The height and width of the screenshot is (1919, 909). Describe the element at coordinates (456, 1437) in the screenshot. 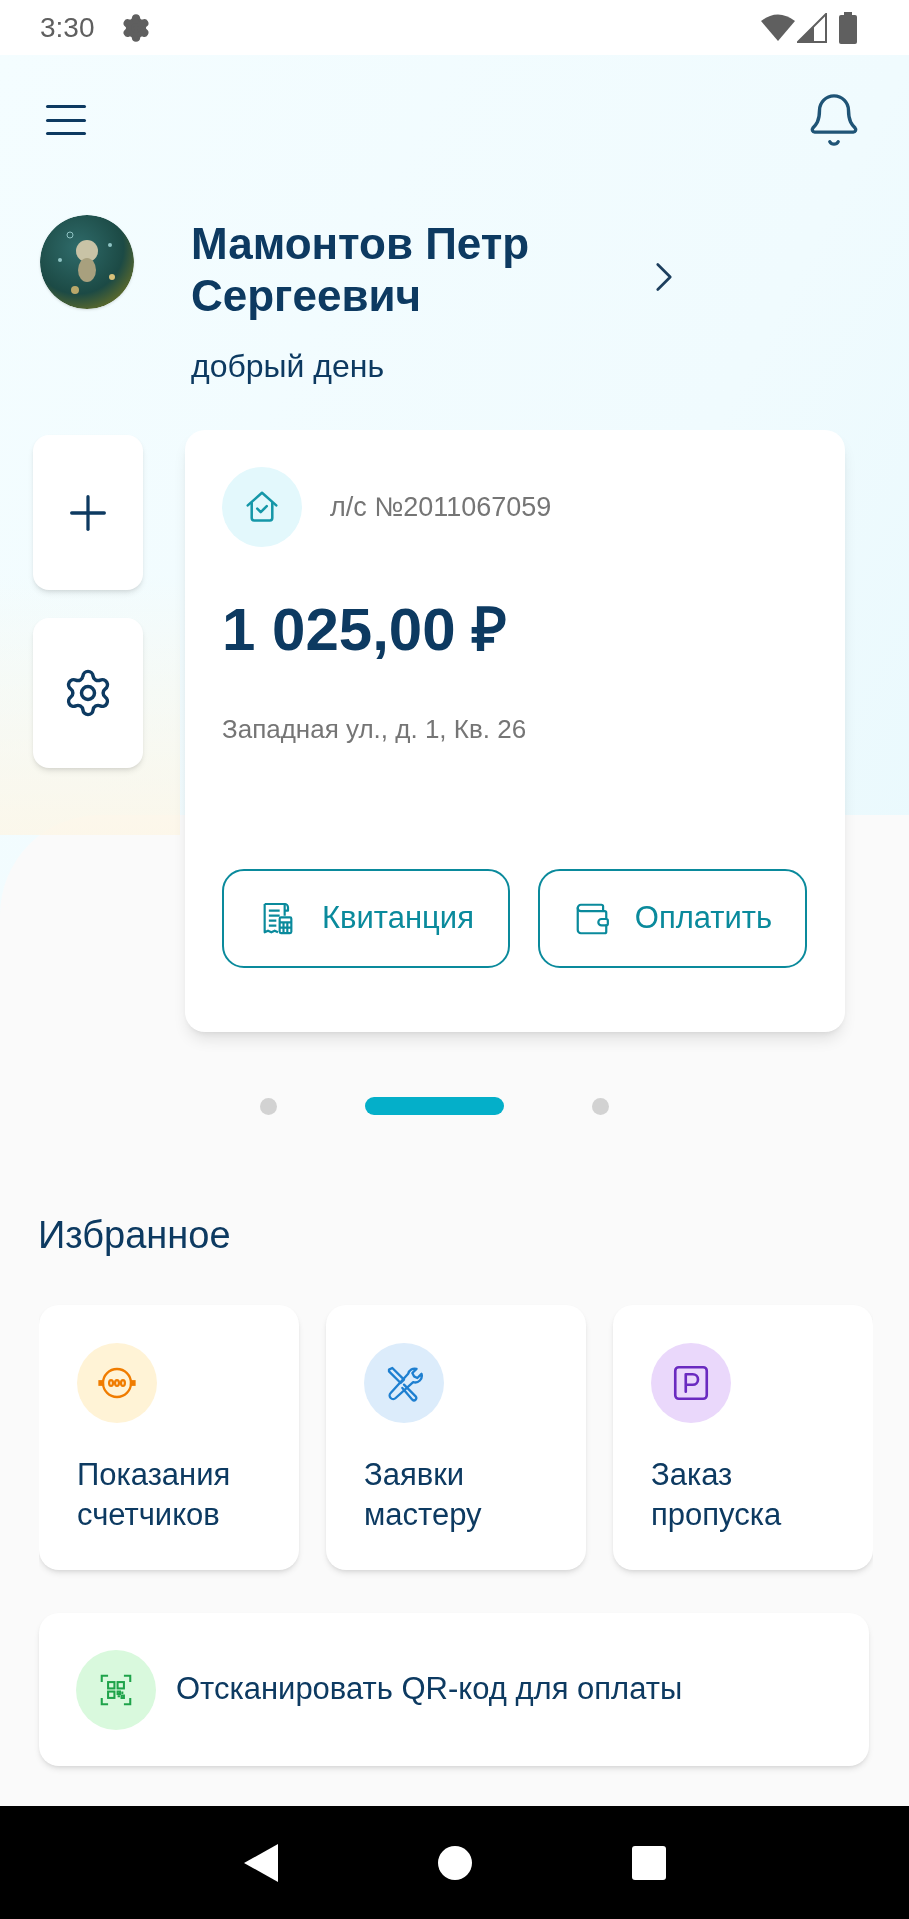

I see `favorite-tile: Заявки мастеру` at that location.